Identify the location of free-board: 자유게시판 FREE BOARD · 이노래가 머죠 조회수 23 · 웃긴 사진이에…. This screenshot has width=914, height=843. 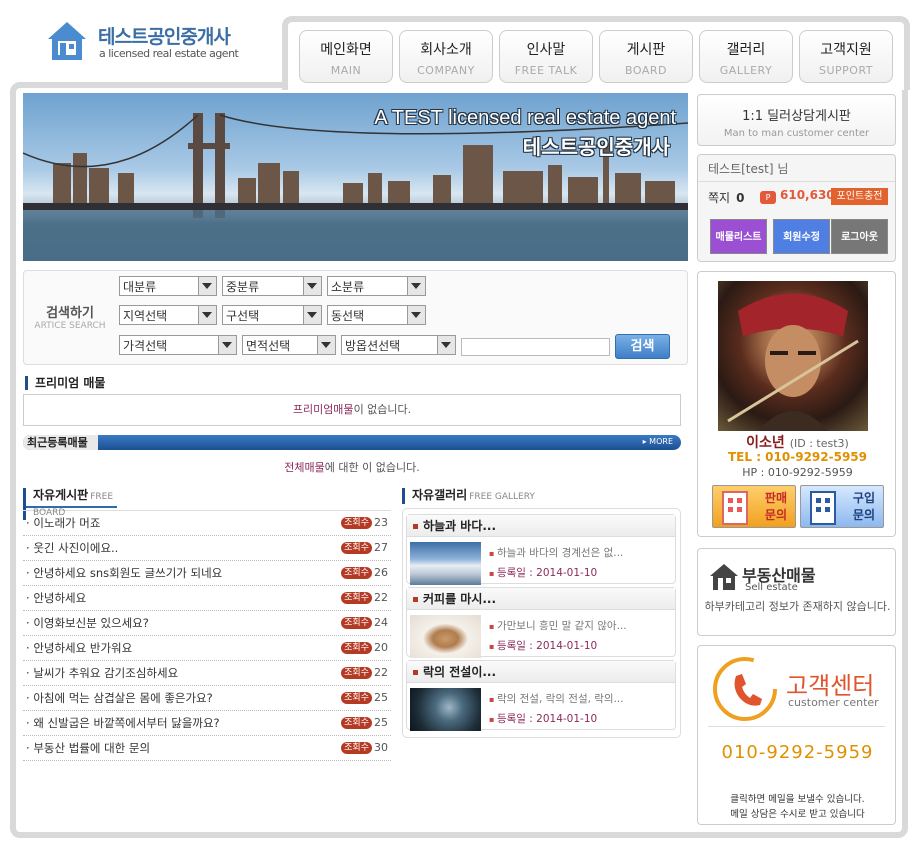
(207, 624).